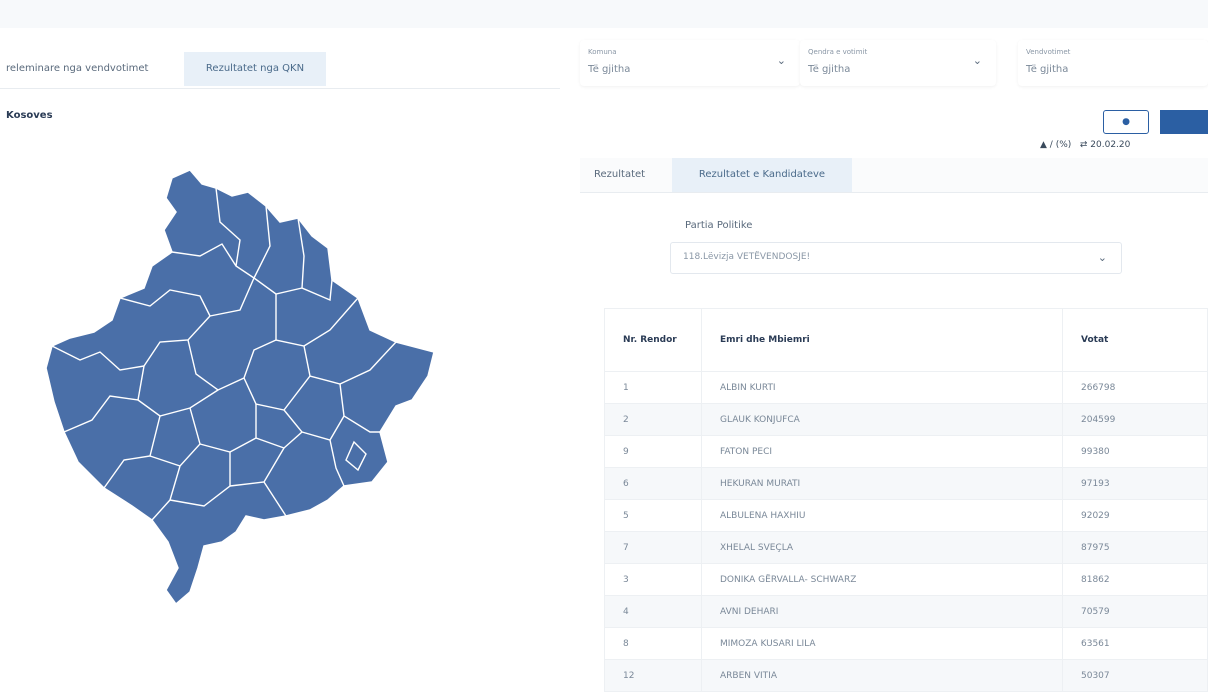 The height and width of the screenshot is (692, 1208). What do you see at coordinates (653, 675) in the screenshot?
I see `cell-nr: 12` at bounding box center [653, 675].